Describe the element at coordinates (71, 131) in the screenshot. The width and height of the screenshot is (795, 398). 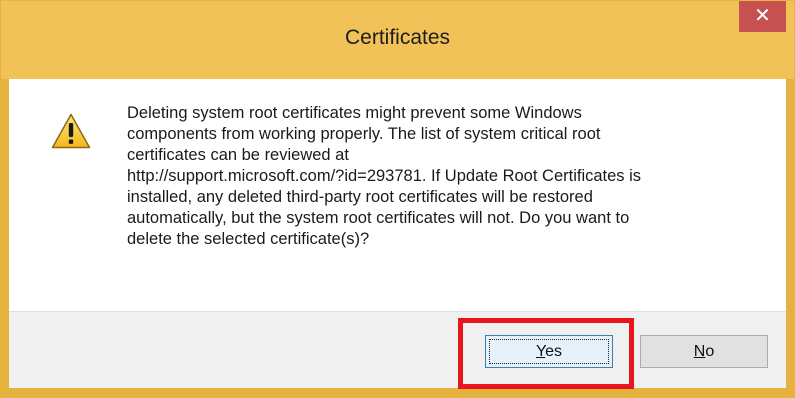
I see `warning-icon` at that location.